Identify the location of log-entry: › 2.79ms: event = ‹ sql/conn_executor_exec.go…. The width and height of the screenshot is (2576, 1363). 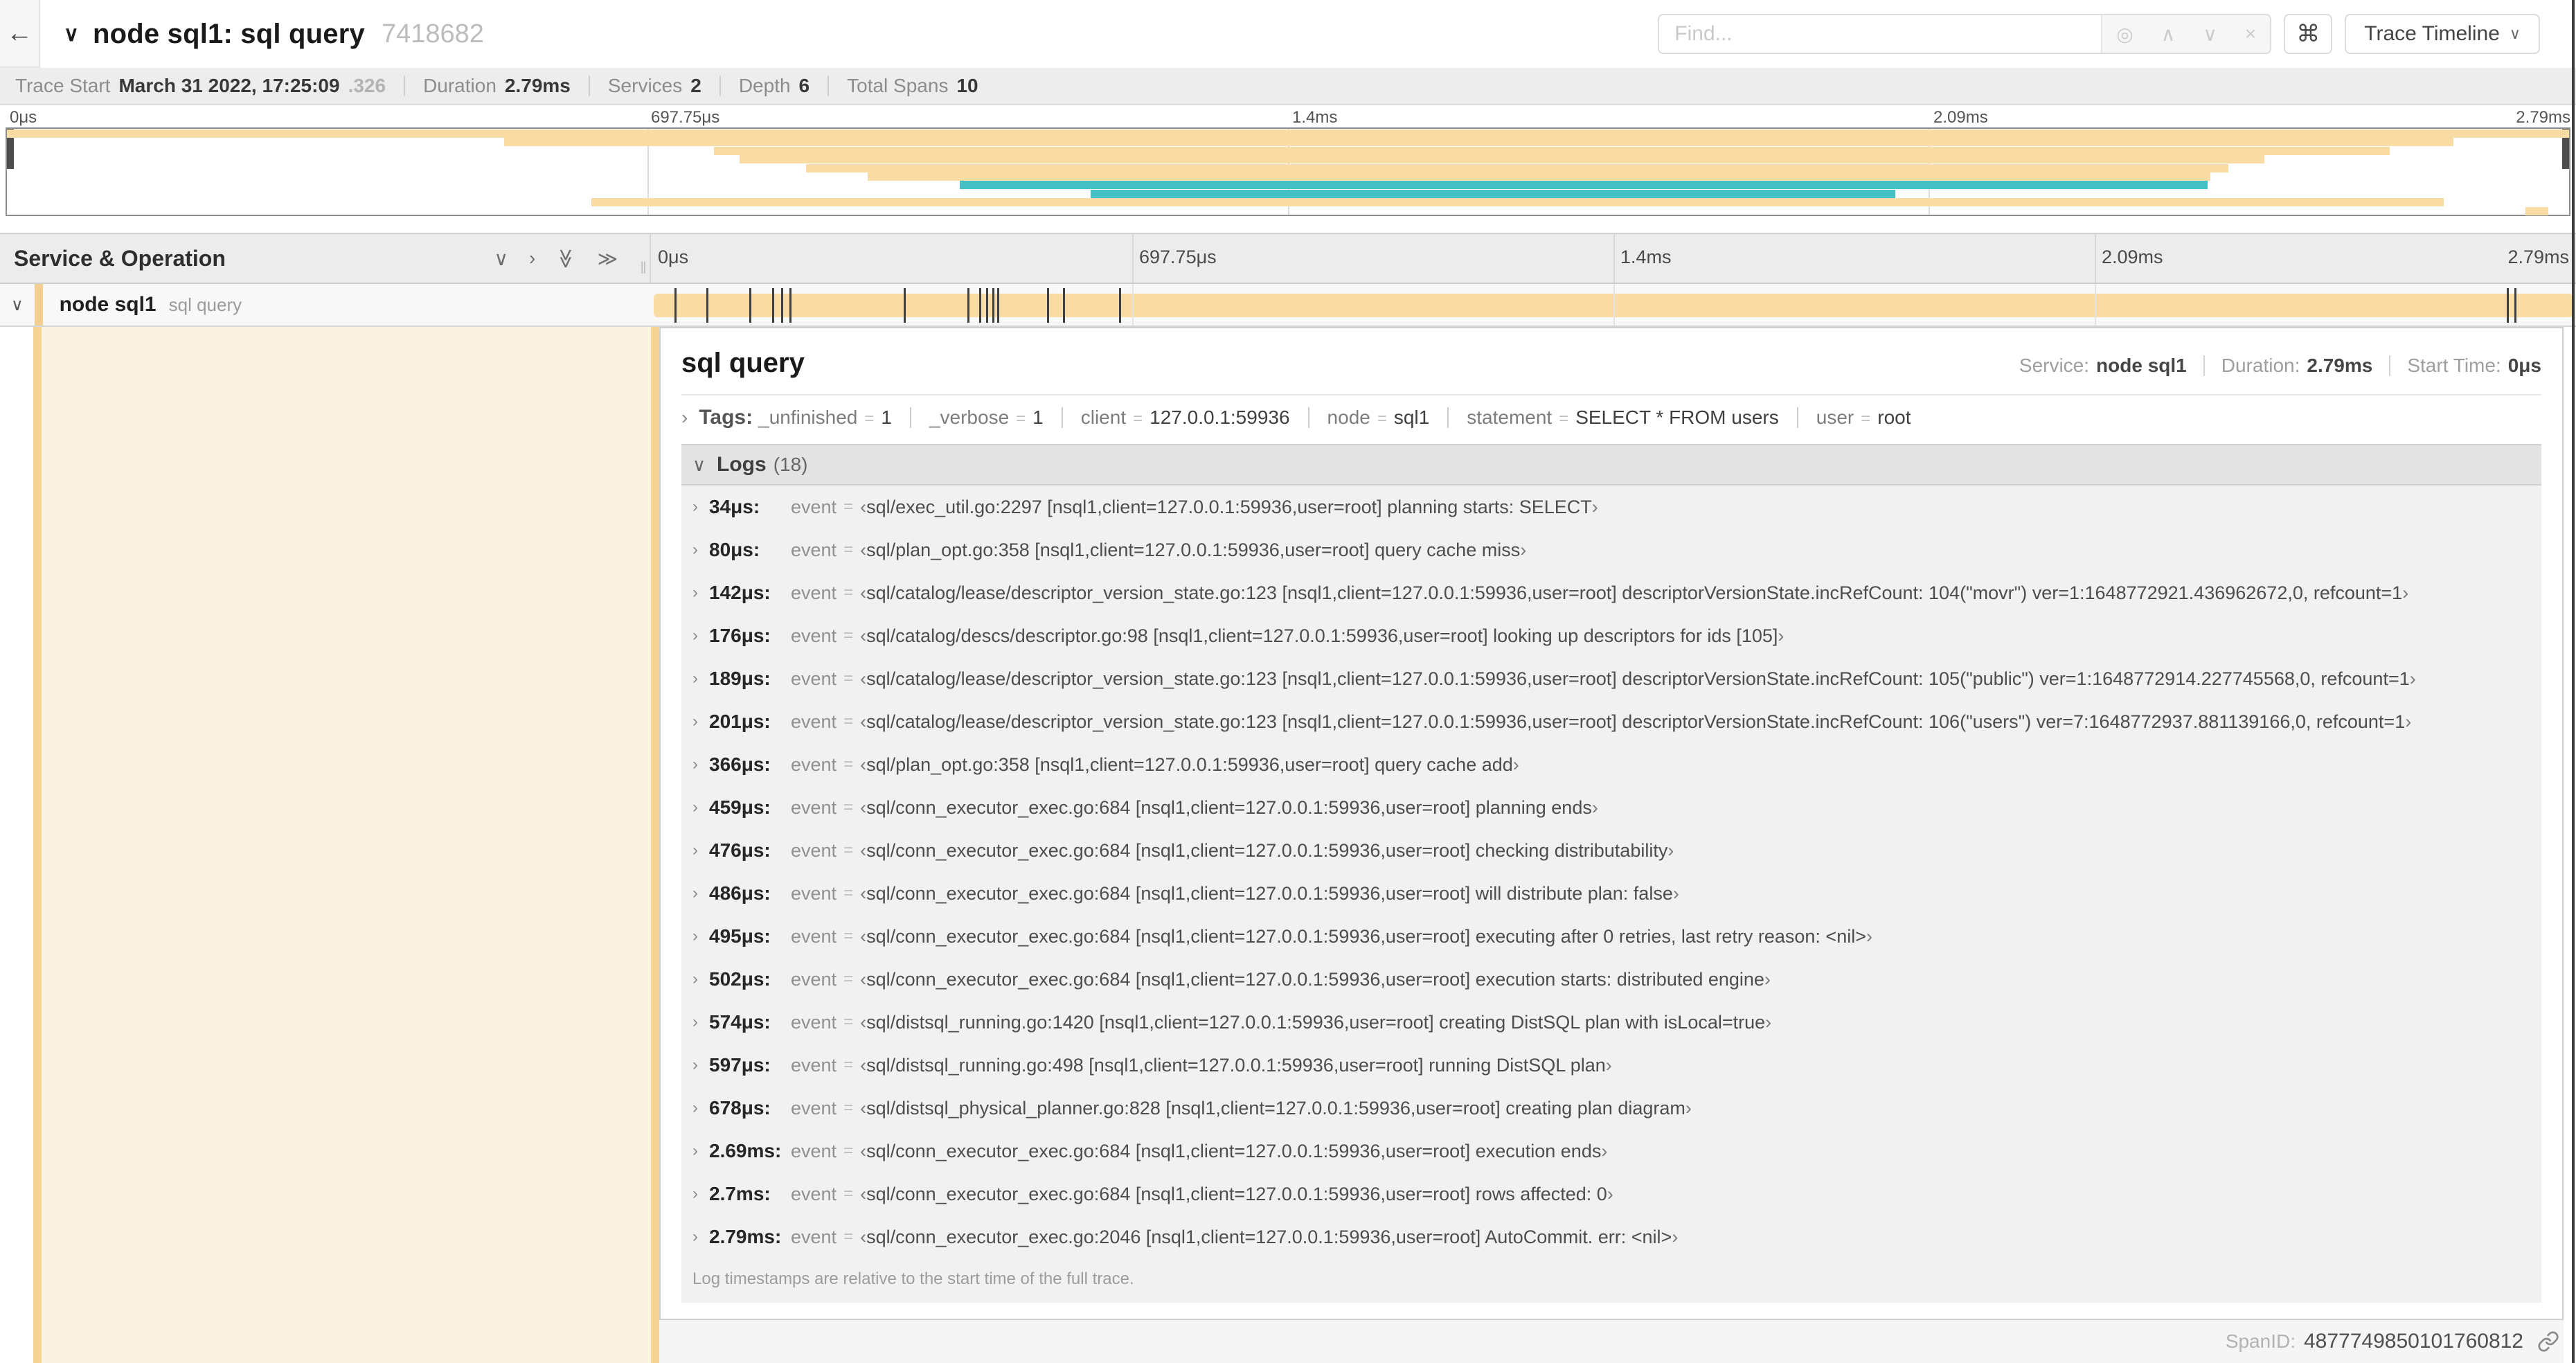
(1611, 1237).